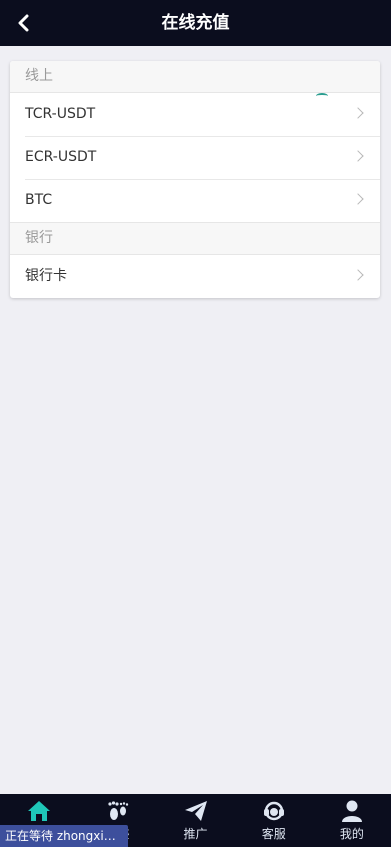 The image size is (391, 847). What do you see at coordinates (196, 811) in the screenshot?
I see `paper-plane-icon` at bounding box center [196, 811].